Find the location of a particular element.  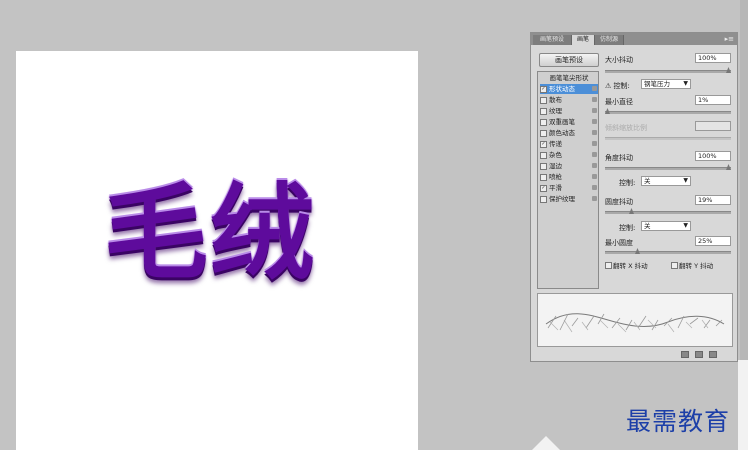

min-roundness-label: 最小圆度 is located at coordinates (619, 243).